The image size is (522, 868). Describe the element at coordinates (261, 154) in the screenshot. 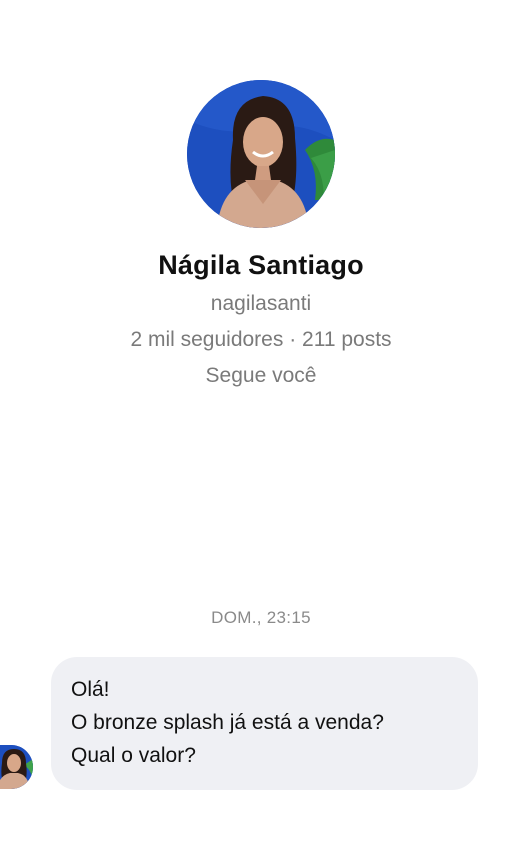

I see `profile-avatar` at that location.